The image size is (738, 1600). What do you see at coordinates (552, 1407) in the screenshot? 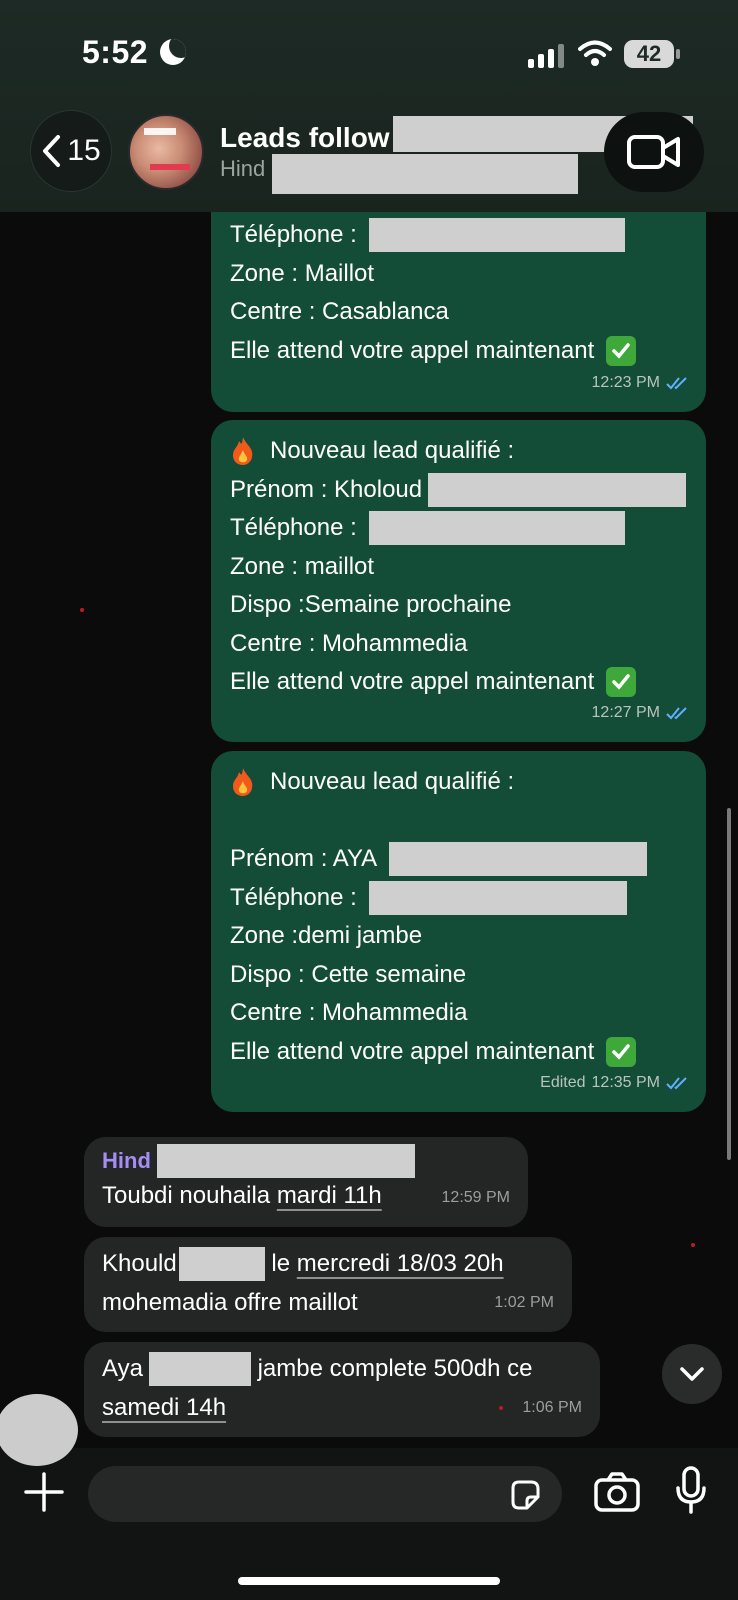
I see `message-time: 1:06 PM` at bounding box center [552, 1407].